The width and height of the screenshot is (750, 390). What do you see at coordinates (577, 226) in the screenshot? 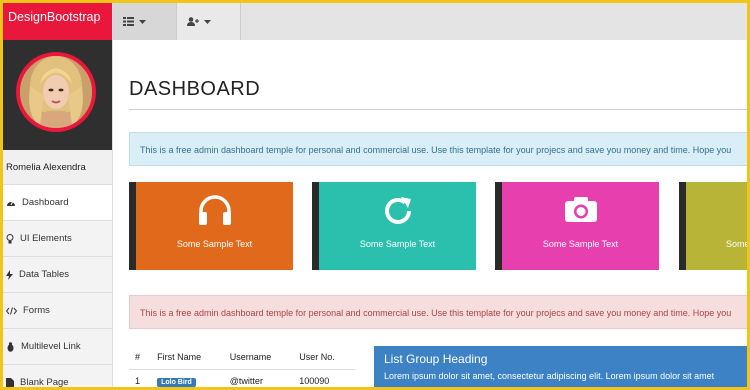
I see `tile-camera: Some Sample Text` at bounding box center [577, 226].